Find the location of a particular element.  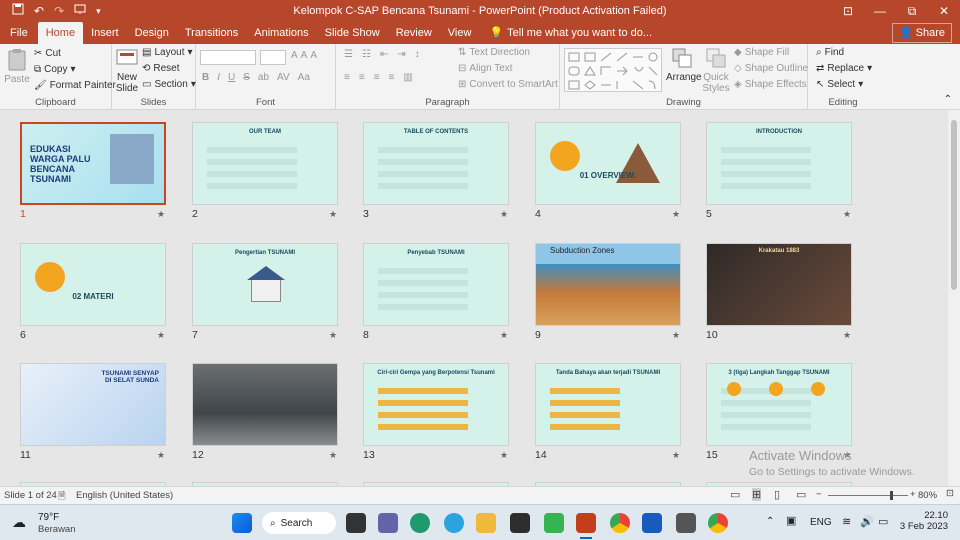

tab-review: Review is located at coordinates (414, 33).